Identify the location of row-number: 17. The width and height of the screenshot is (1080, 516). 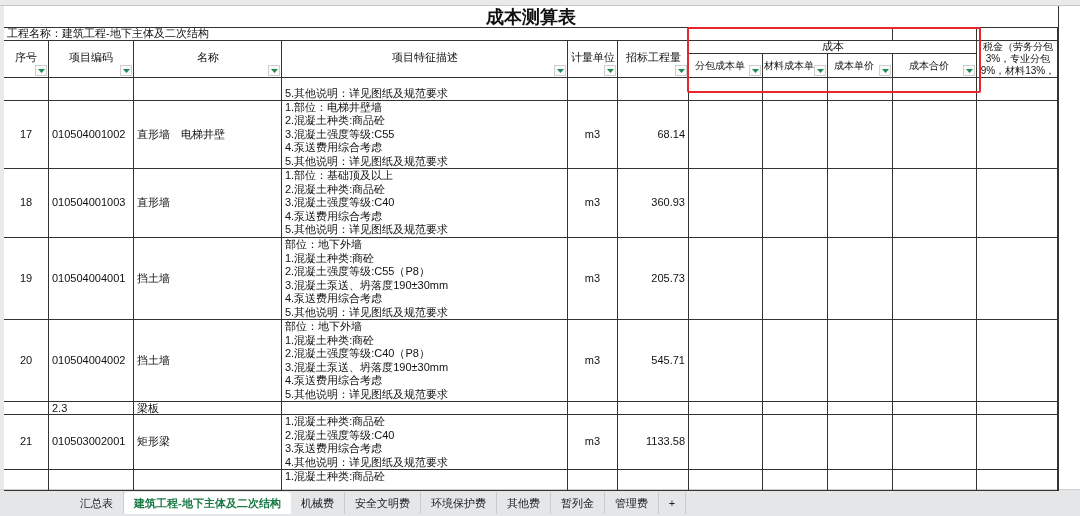
(26, 134).